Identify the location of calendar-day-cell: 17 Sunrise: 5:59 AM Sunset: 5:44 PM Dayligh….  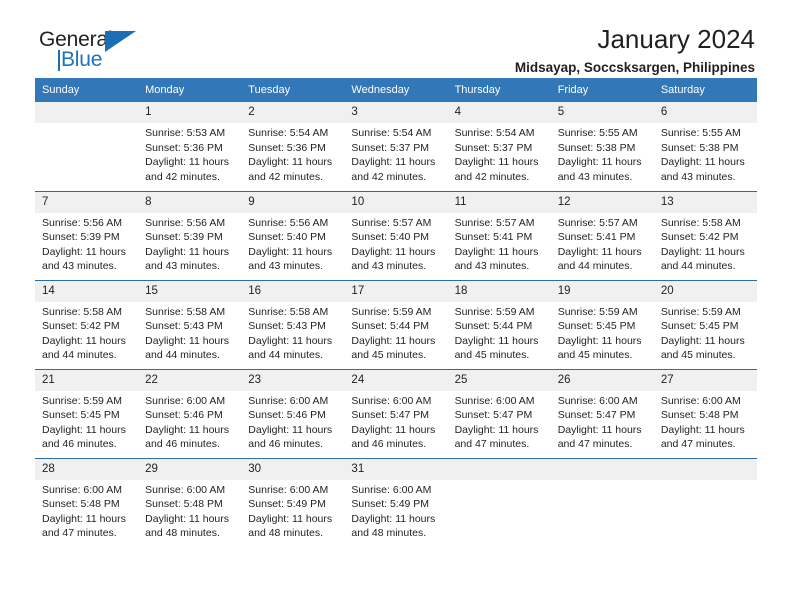
(396, 324).